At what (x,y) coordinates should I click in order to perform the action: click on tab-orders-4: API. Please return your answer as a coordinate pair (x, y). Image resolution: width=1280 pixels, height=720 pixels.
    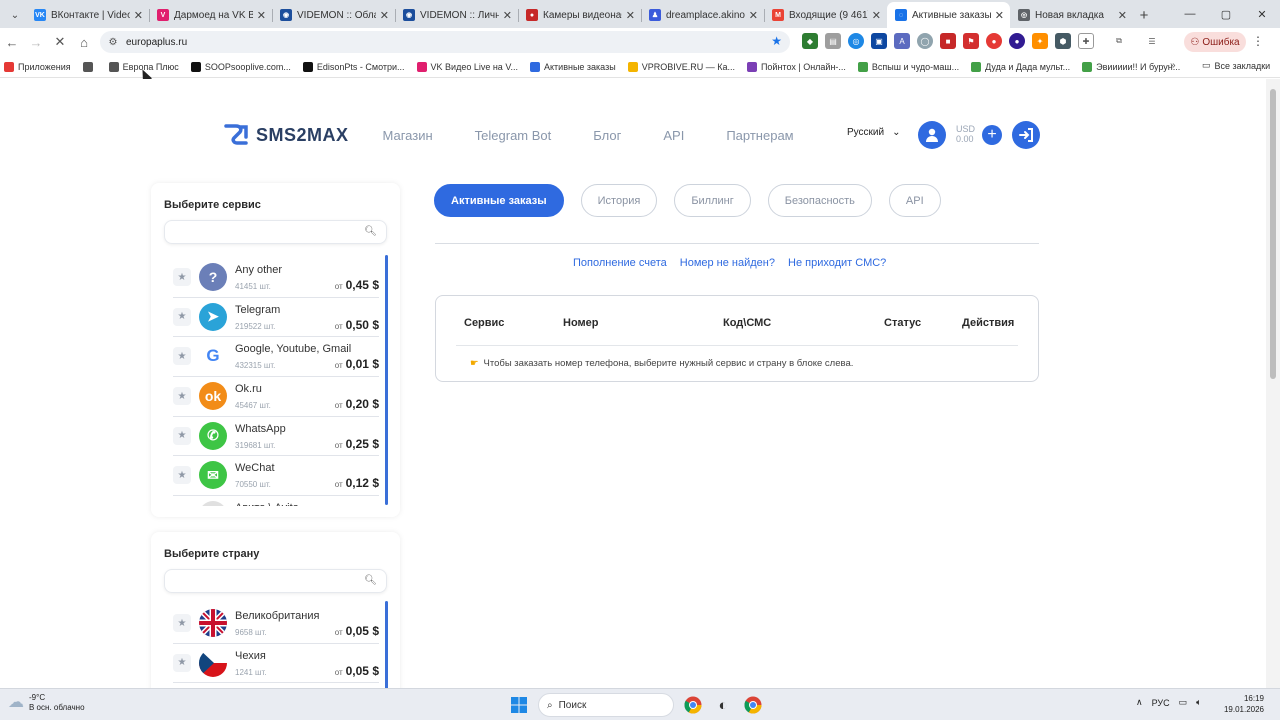
    Looking at the image, I should click on (914, 200).